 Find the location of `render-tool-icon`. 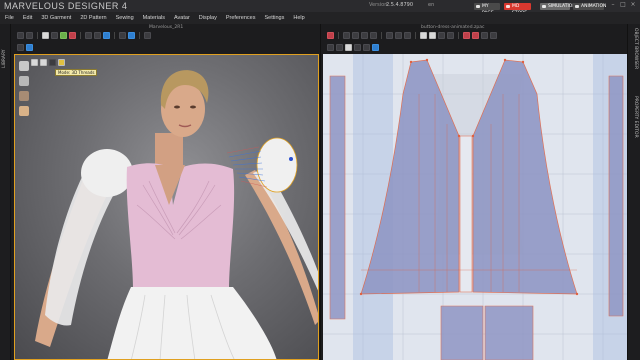

render-tool-icon is located at coordinates (131, 35).